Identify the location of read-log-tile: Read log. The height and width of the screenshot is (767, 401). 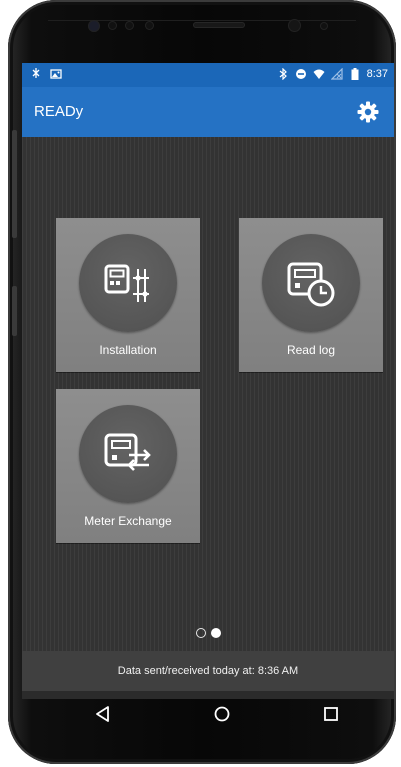
(311, 295).